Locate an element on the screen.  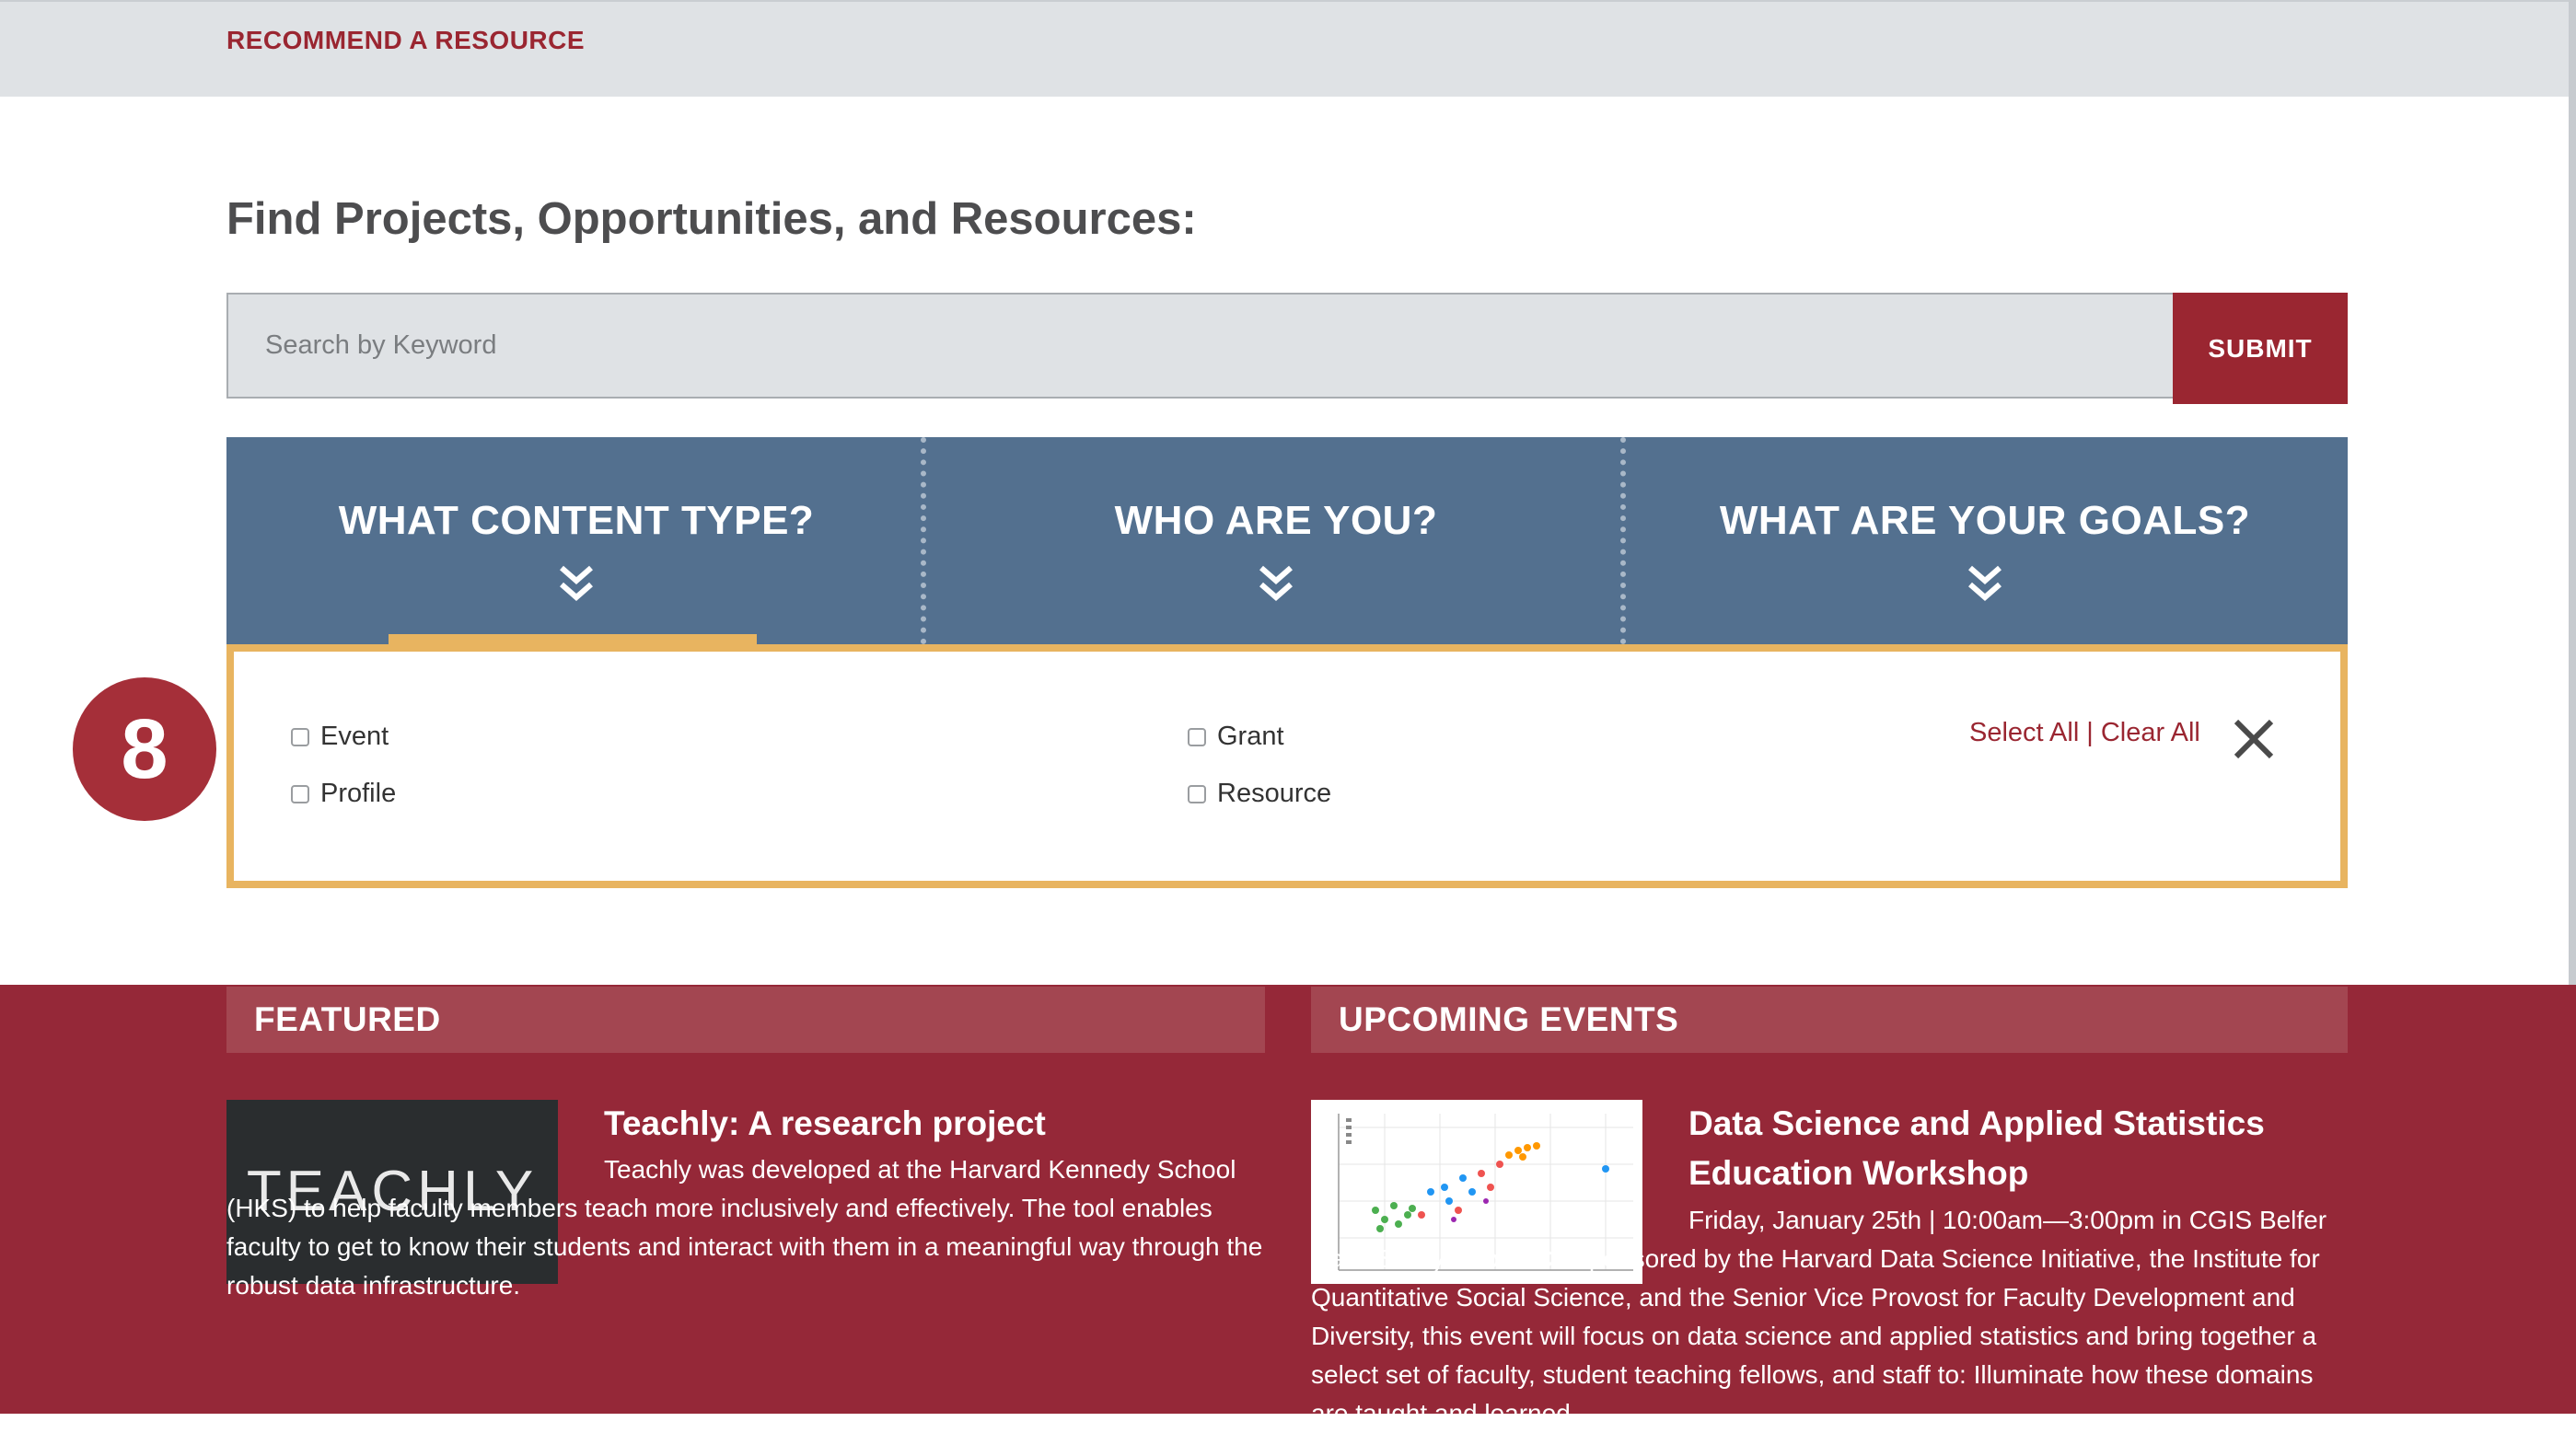
tab-who-are-you: WHO ARE YOU? is located at coordinates (1276, 540).